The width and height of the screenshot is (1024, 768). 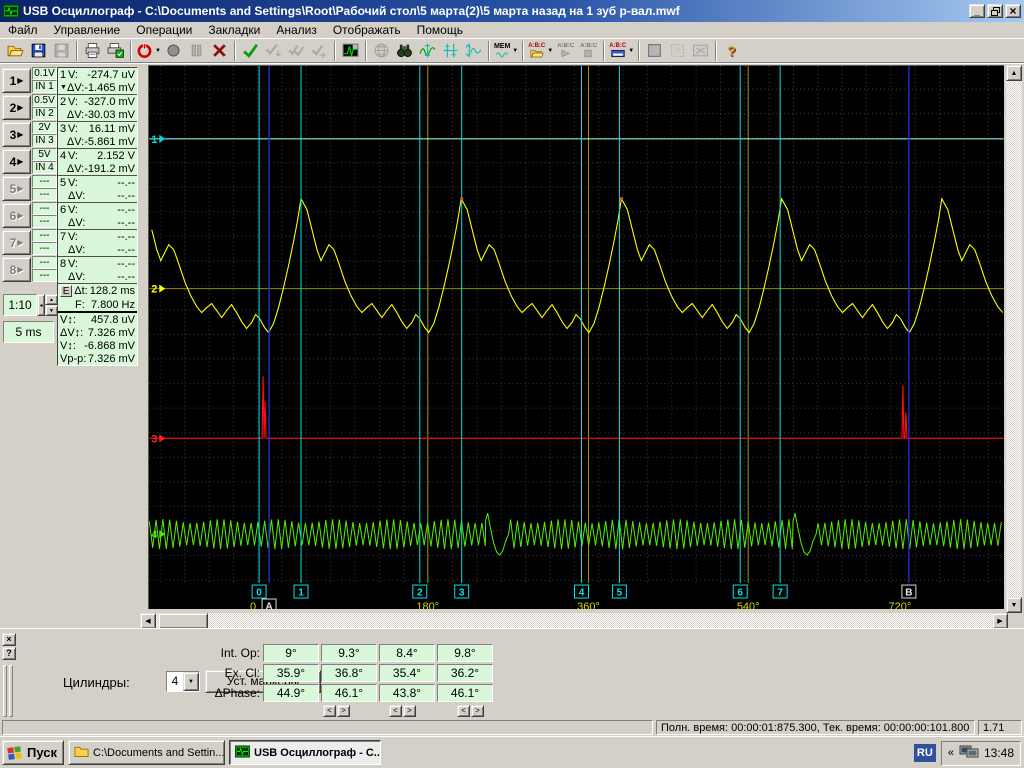 What do you see at coordinates (296, 51) in the screenshot?
I see `check-double-button` at bounding box center [296, 51].